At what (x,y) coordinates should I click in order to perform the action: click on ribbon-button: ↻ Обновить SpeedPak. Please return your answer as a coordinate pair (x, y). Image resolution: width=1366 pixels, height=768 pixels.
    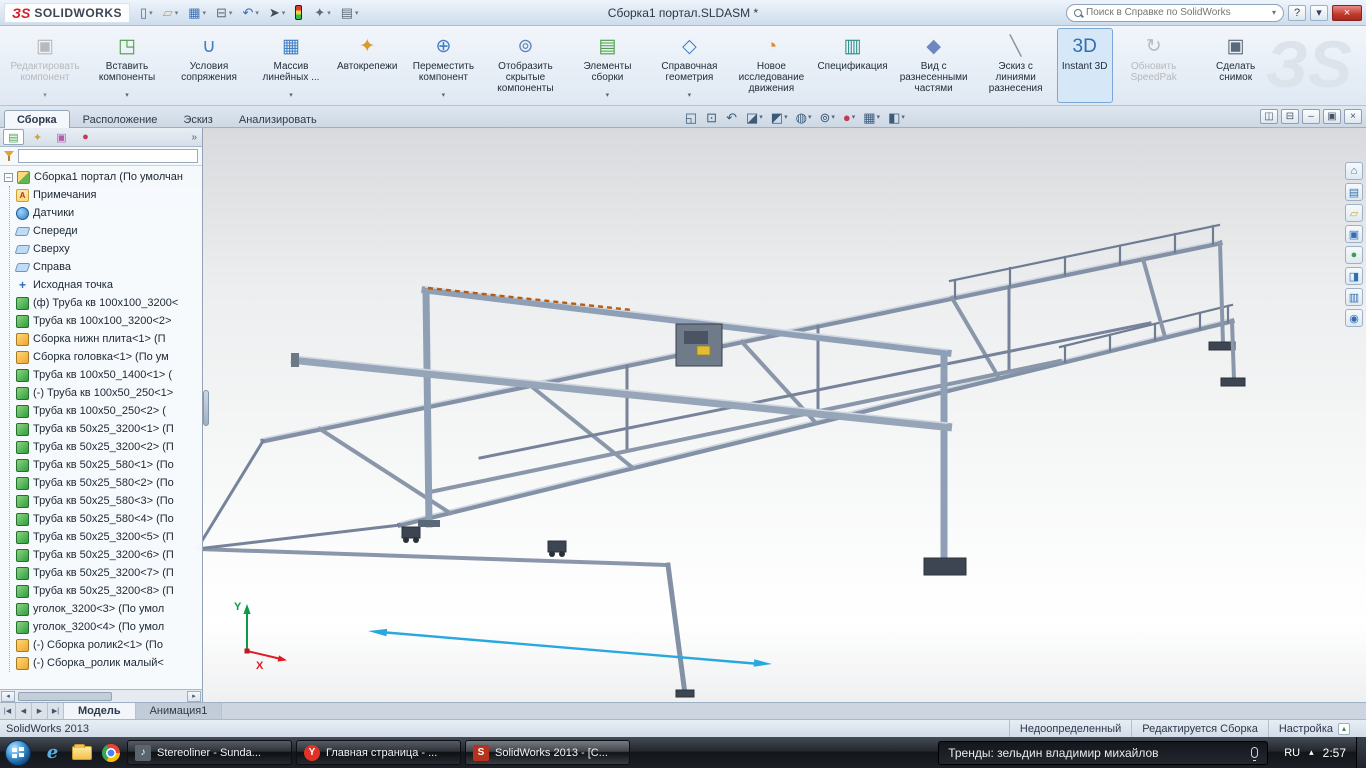
    Looking at the image, I should click on (1154, 65).